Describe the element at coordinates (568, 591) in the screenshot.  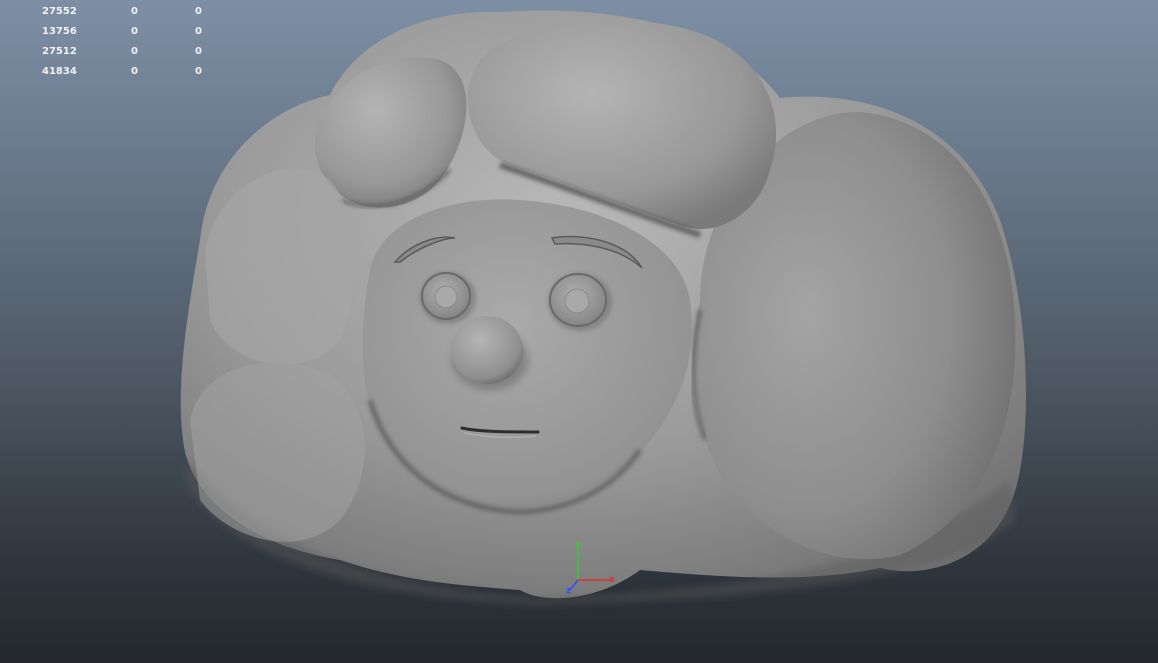
I see `z-axis-label: z` at that location.